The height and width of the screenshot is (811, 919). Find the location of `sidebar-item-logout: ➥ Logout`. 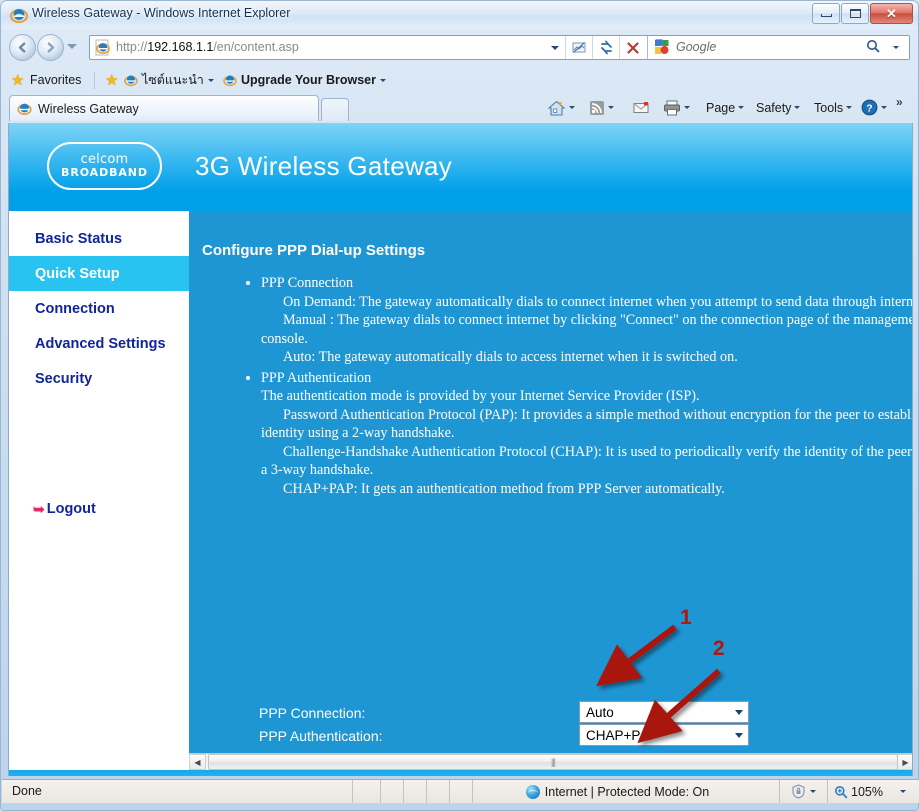

sidebar-item-logout: ➥ Logout is located at coordinates (99, 509).